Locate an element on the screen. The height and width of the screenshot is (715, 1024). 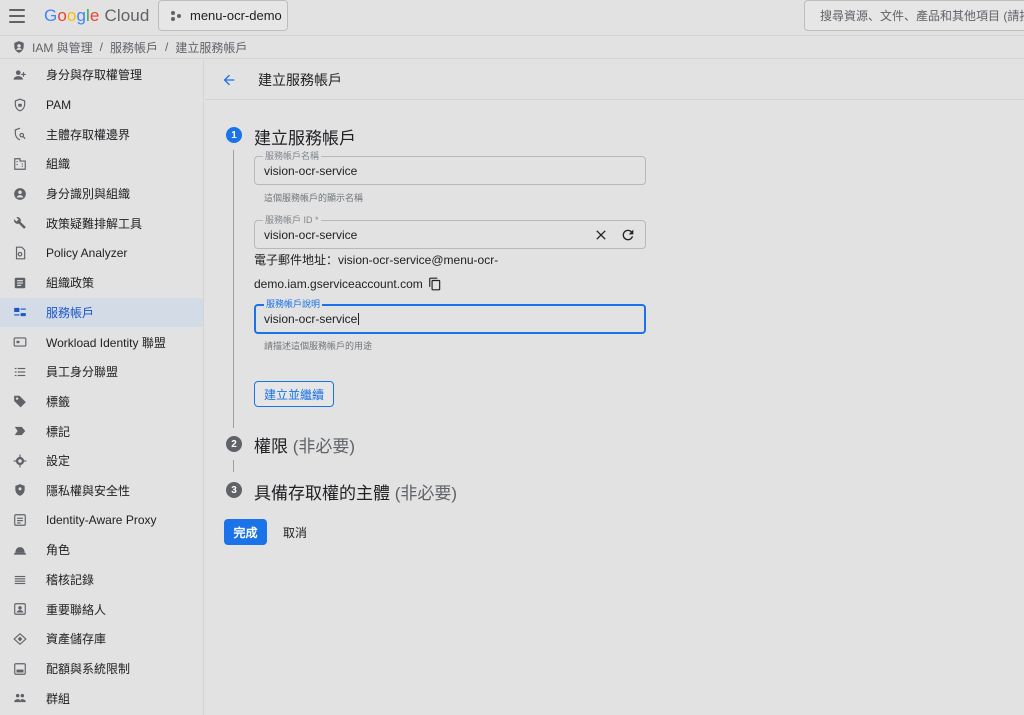
sidebar-item: 標籤 is located at coordinates (101, 402).